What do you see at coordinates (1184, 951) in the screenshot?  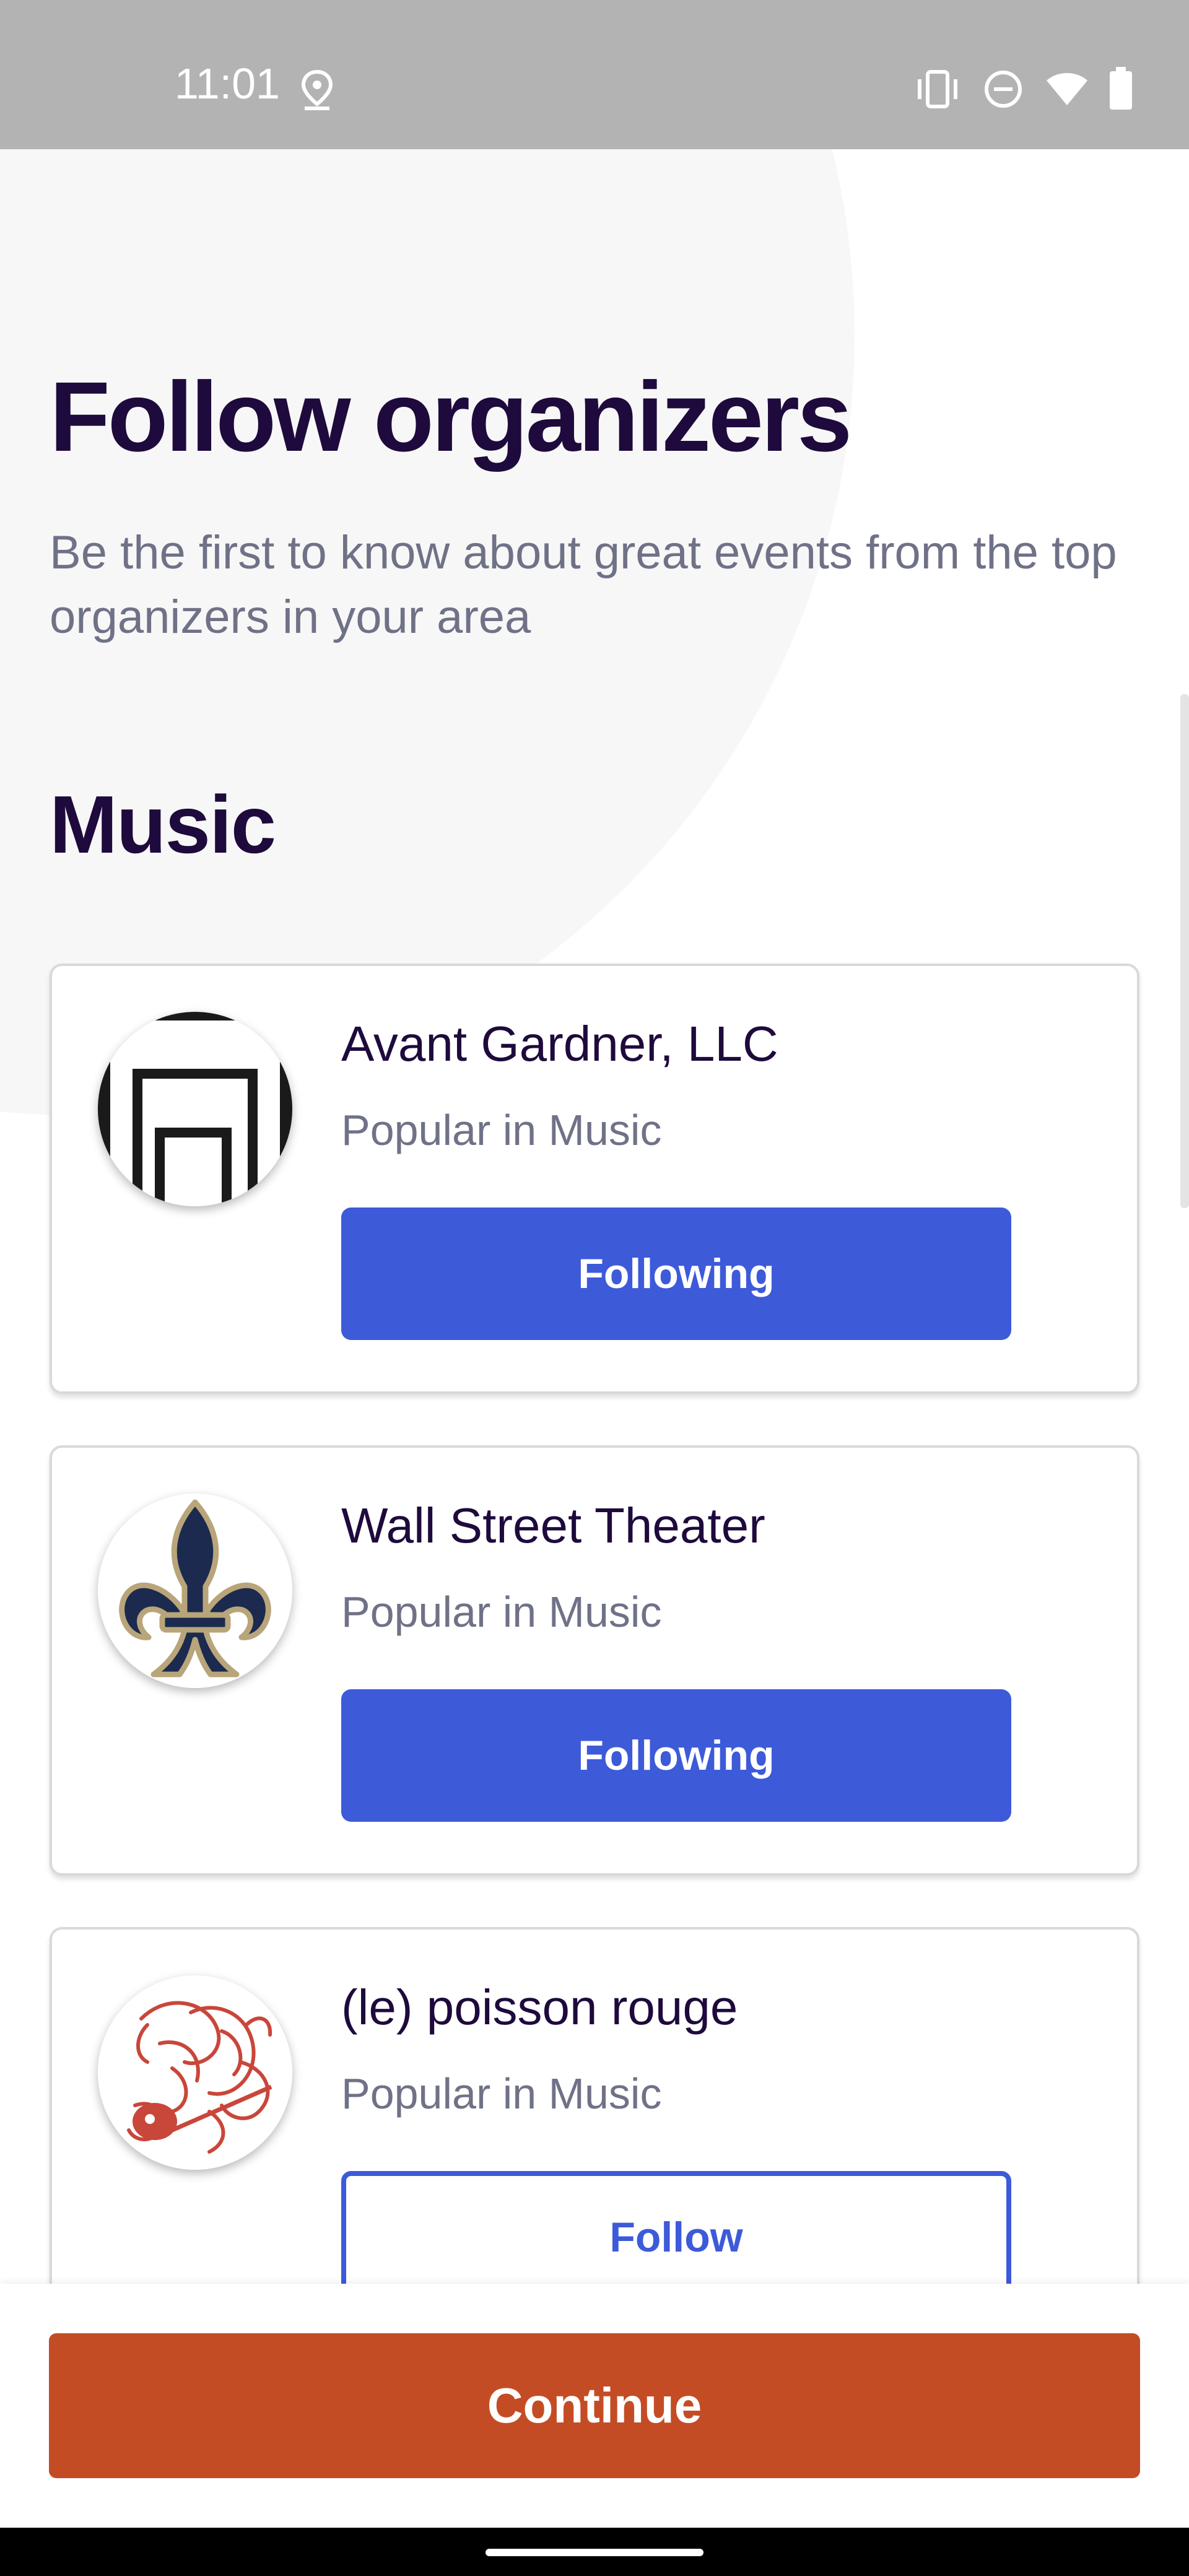 I see `scrollbar` at bounding box center [1184, 951].